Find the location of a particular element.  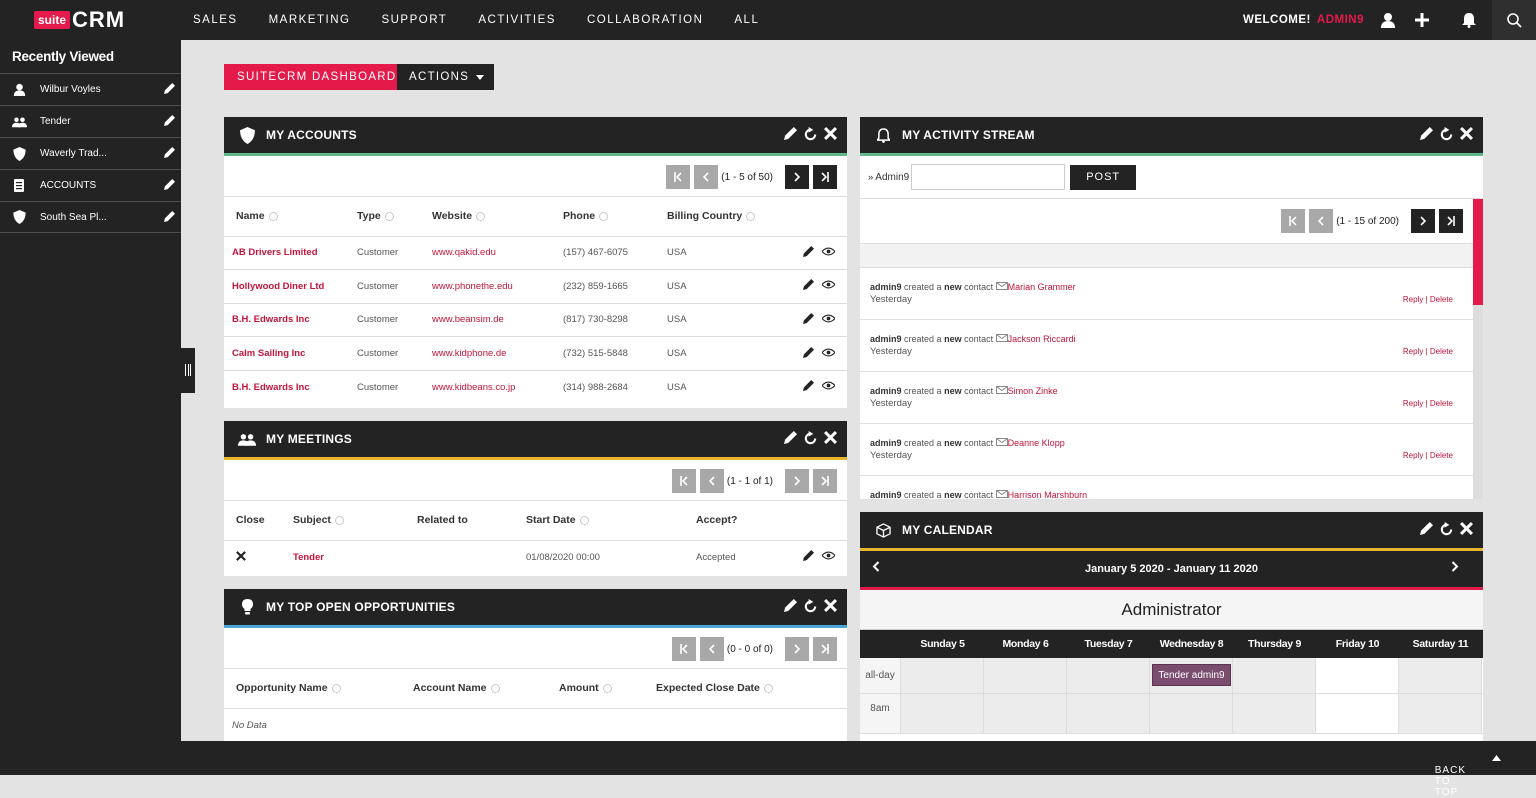

close-meeting-x-icon is located at coordinates (258, 557).